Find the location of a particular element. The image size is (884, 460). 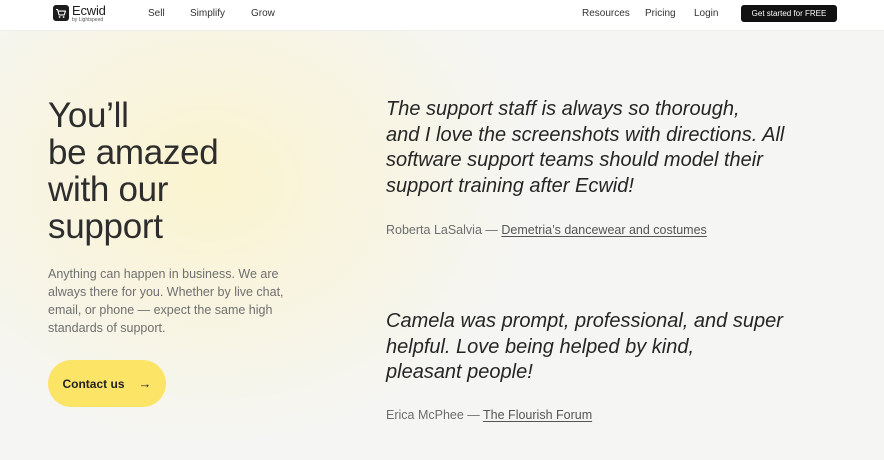

nav-link-grow: Grow is located at coordinates (263, 13).